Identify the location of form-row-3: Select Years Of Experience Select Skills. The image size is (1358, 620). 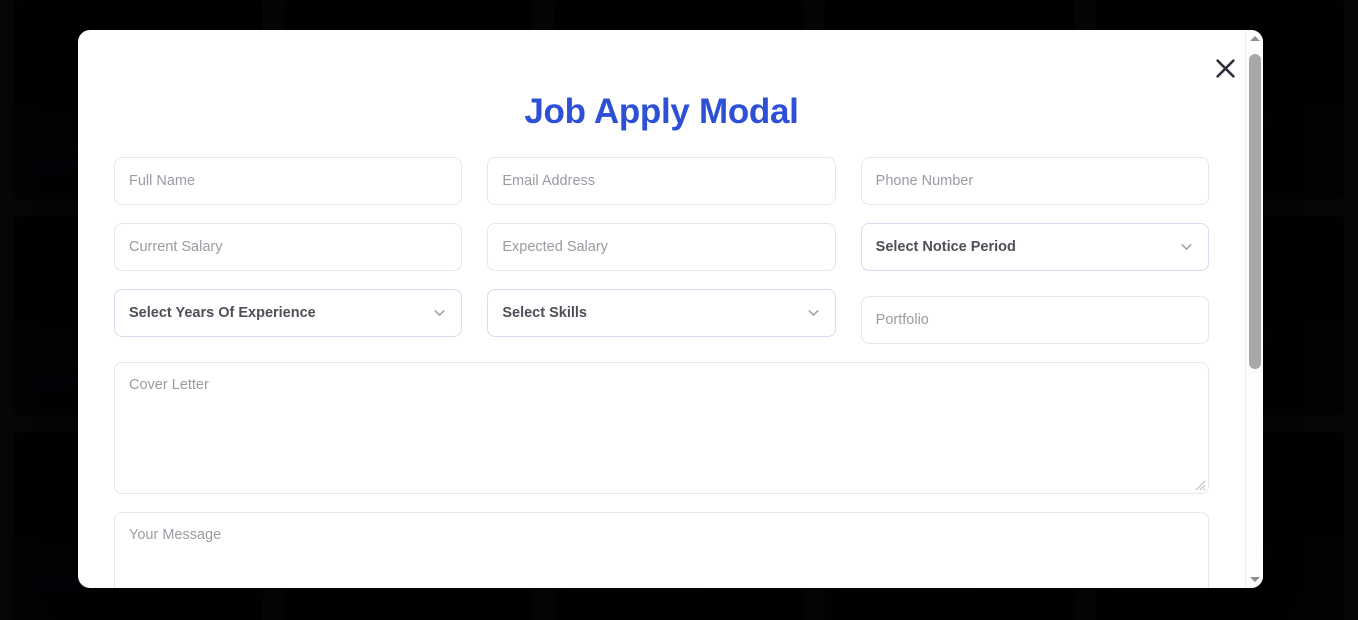
(661, 316).